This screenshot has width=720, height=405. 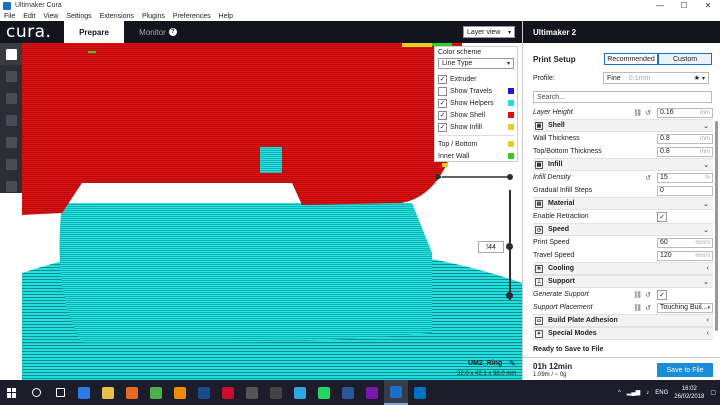 What do you see at coordinates (685, 307) in the screenshot?
I see `support-placement-select: Touching Buil... ▾` at bounding box center [685, 307].